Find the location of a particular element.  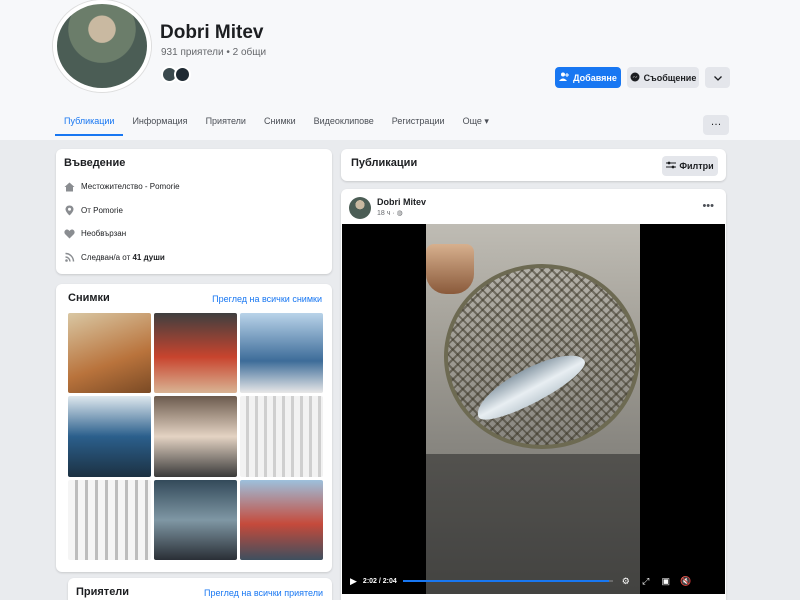

followers-label: Следван/а от is located at coordinates (107, 257).